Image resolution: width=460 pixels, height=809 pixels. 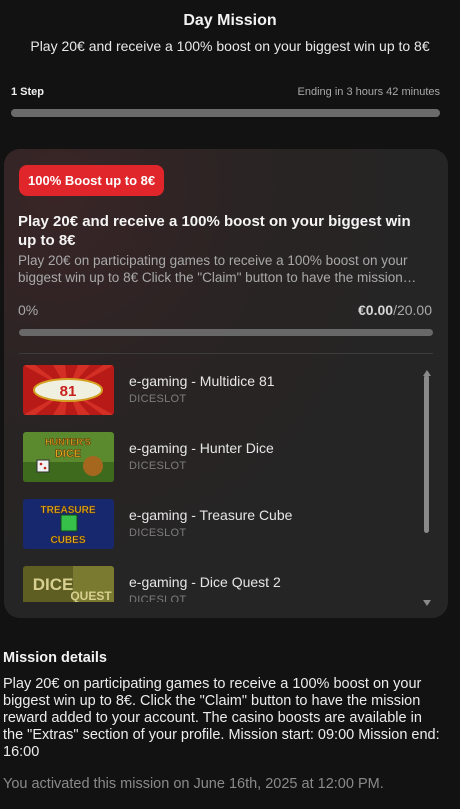 What do you see at coordinates (92, 180) in the screenshot?
I see `boost-badge: 100% Boost up to 8€` at bounding box center [92, 180].